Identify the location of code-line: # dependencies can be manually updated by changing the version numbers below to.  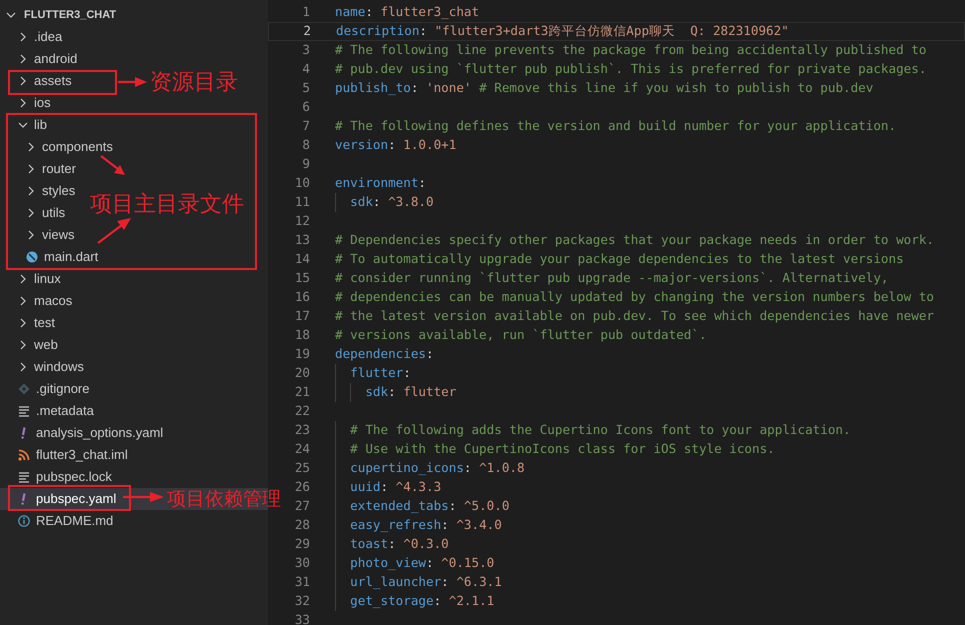
(634, 297).